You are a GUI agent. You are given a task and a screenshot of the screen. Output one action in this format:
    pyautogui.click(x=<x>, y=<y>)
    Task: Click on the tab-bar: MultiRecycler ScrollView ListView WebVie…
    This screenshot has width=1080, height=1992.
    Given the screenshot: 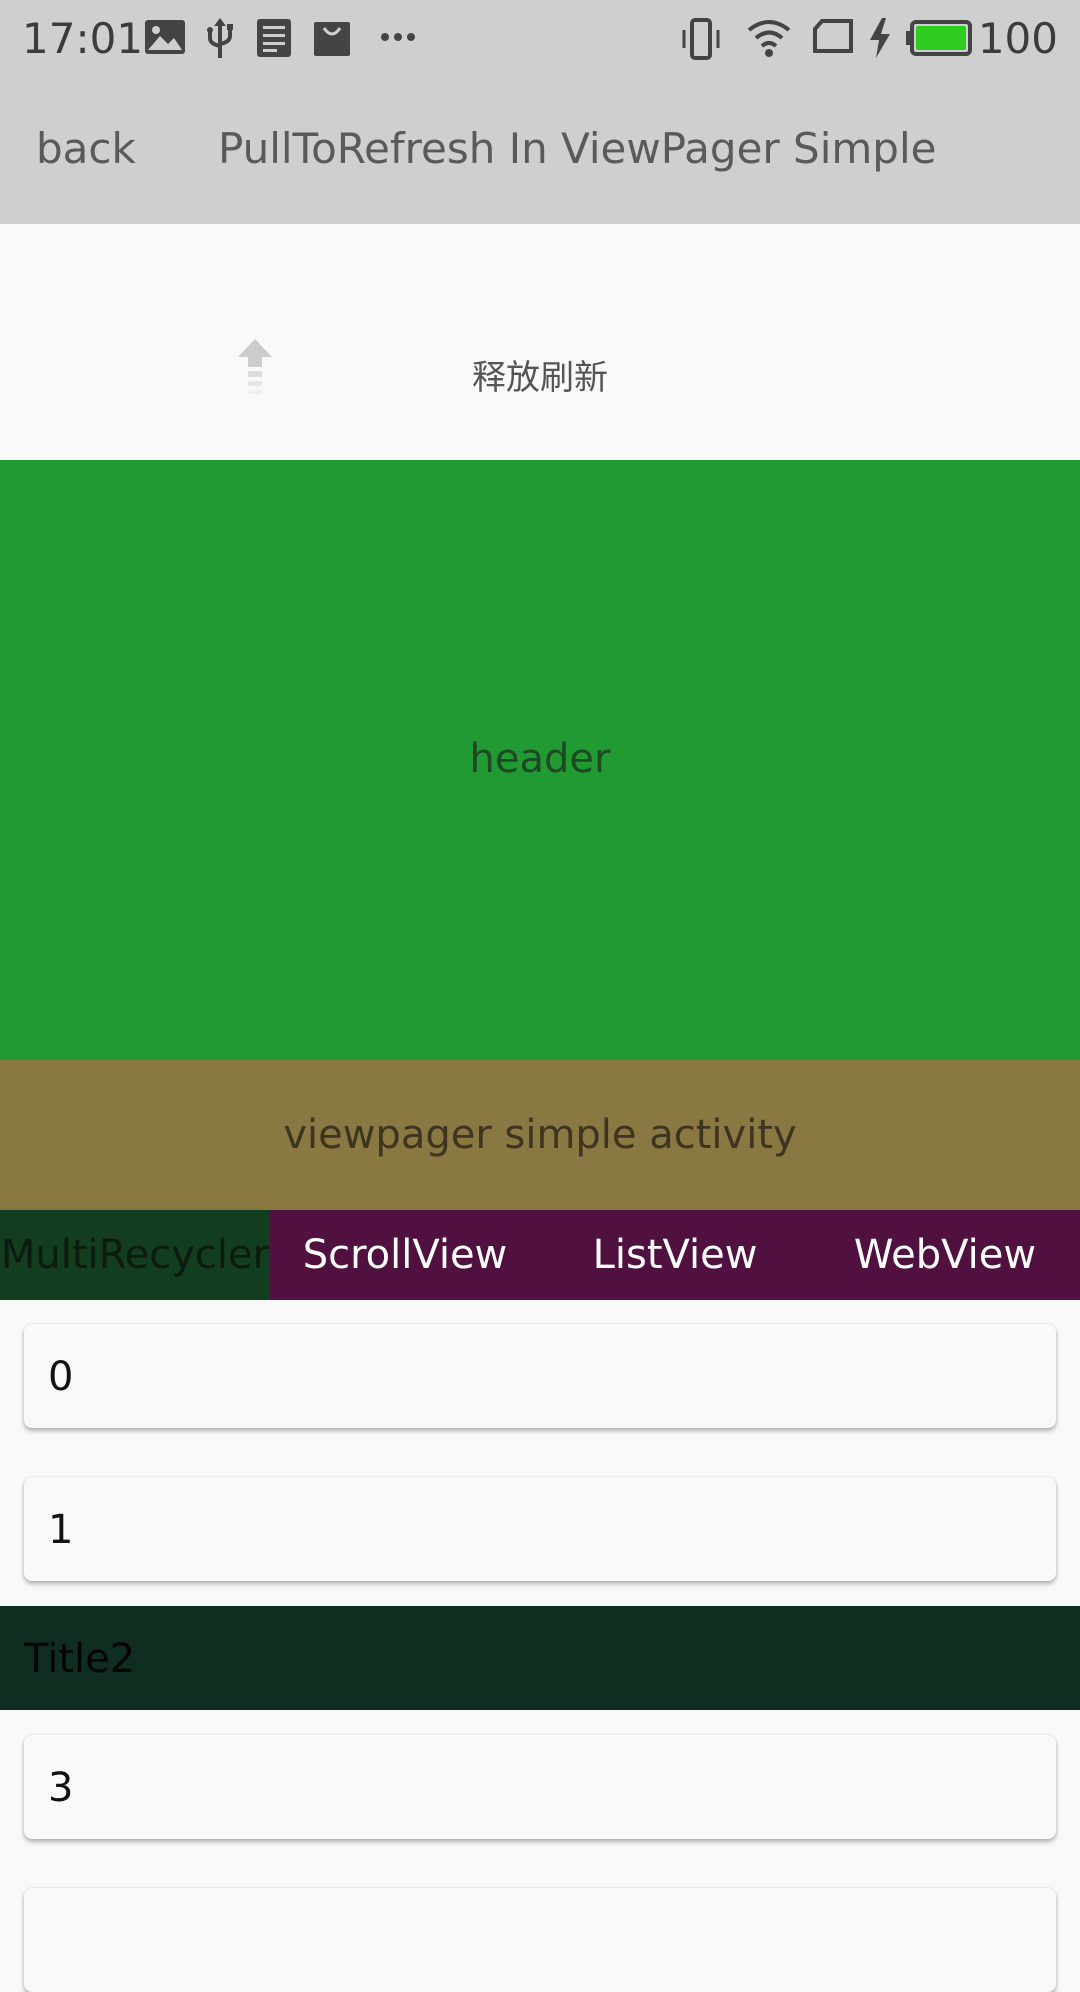 What is the action you would take?
    pyautogui.click(x=540, y=1255)
    